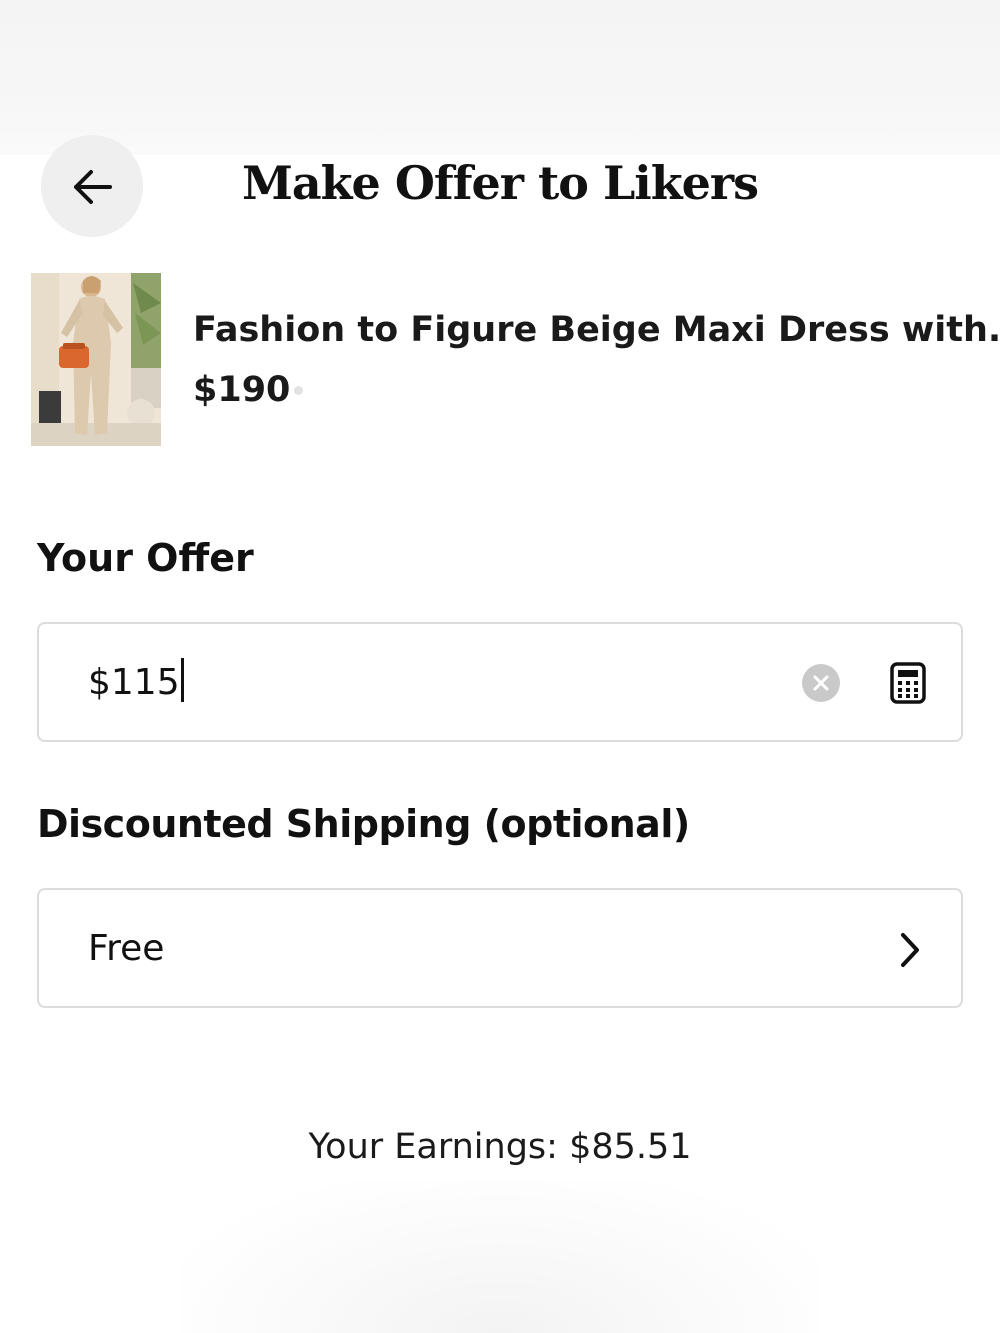 The height and width of the screenshot is (1333, 1000). What do you see at coordinates (298, 390) in the screenshot?
I see `price-dot` at bounding box center [298, 390].